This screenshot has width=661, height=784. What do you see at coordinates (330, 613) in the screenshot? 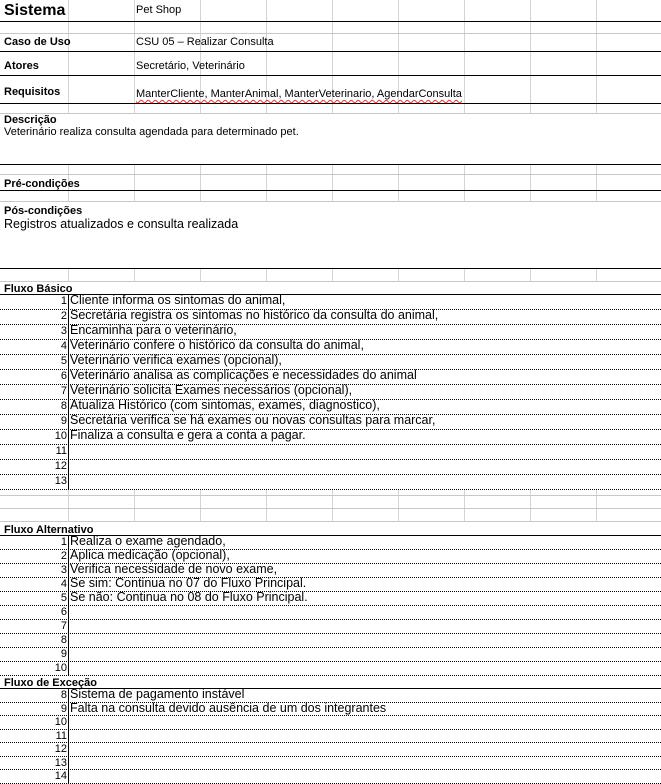
I see `step-row: 6` at bounding box center [330, 613].